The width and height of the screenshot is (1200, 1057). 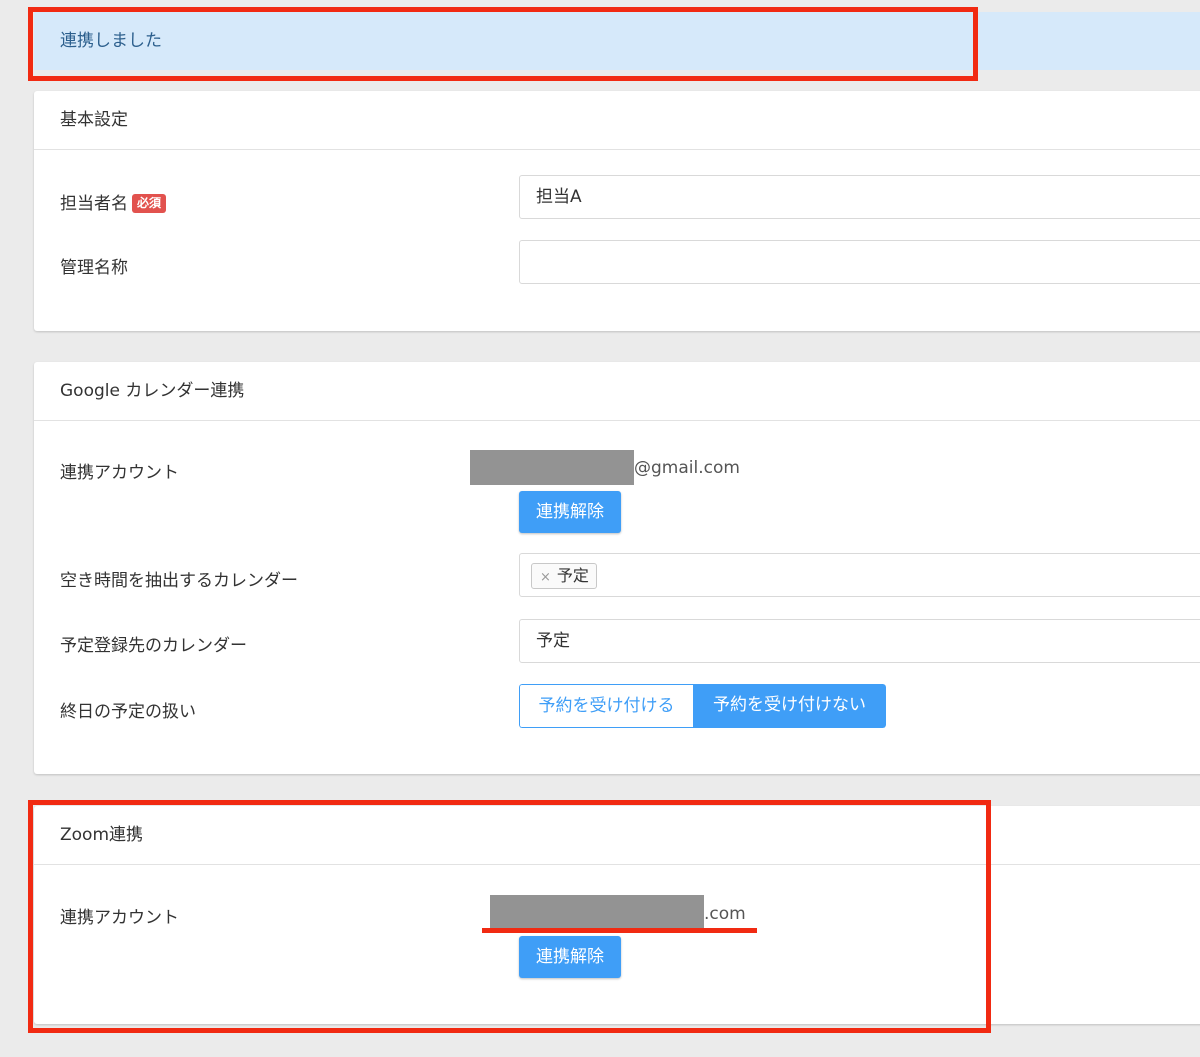 What do you see at coordinates (179, 581) in the screenshot?
I see `free-calendar-label: 空き時間を抽出するカレンダー` at bounding box center [179, 581].